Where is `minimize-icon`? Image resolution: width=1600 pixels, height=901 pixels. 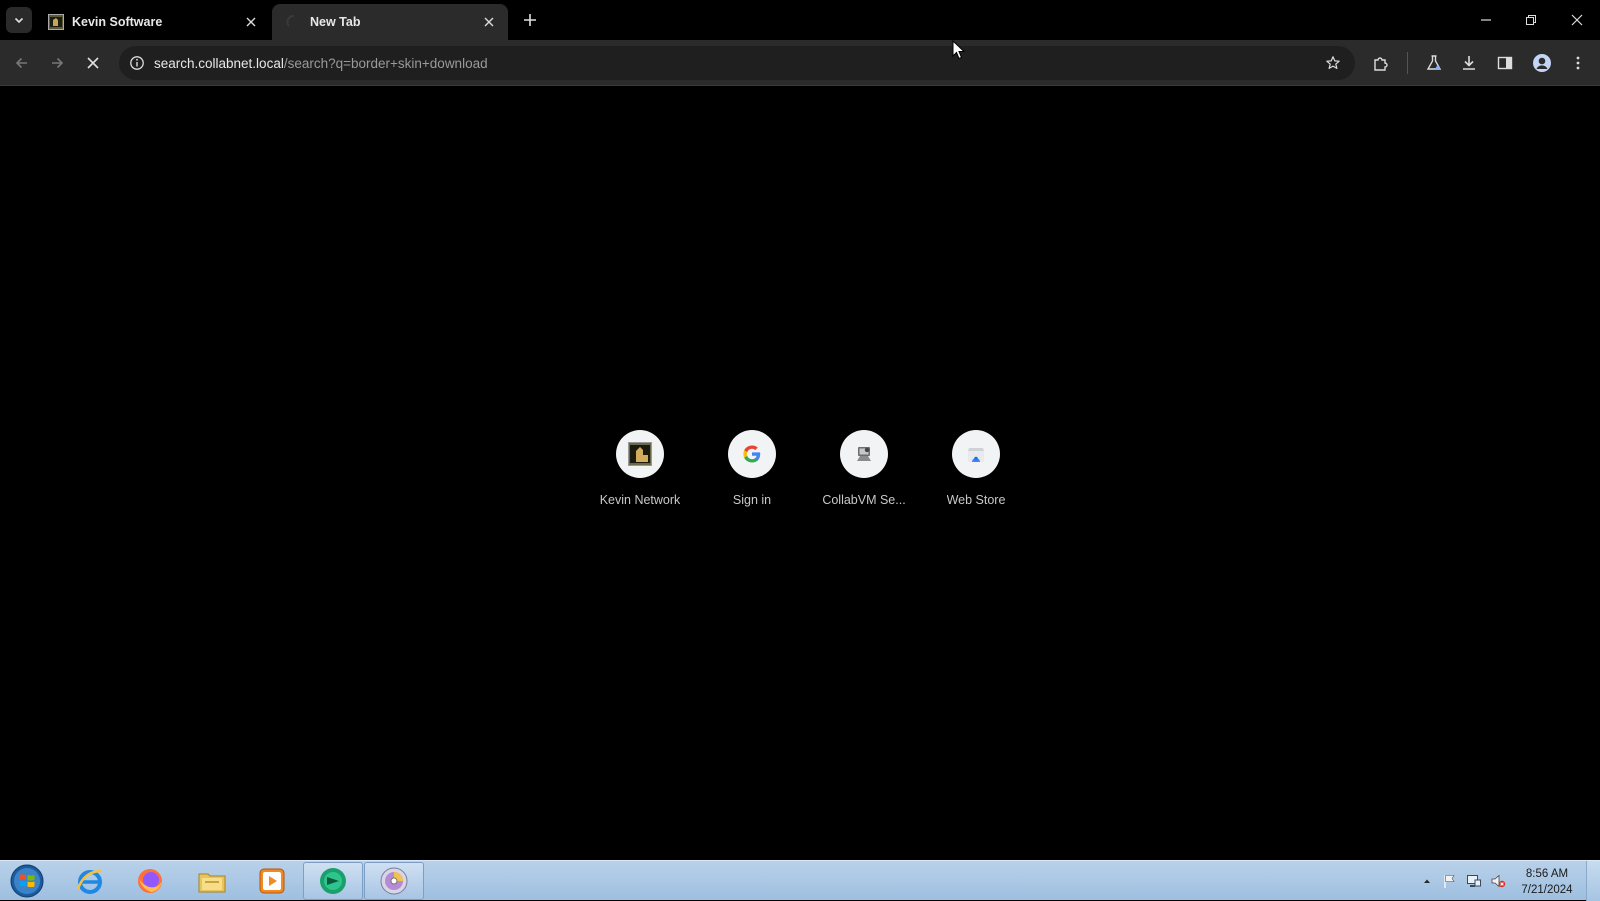 minimize-icon is located at coordinates (1486, 20).